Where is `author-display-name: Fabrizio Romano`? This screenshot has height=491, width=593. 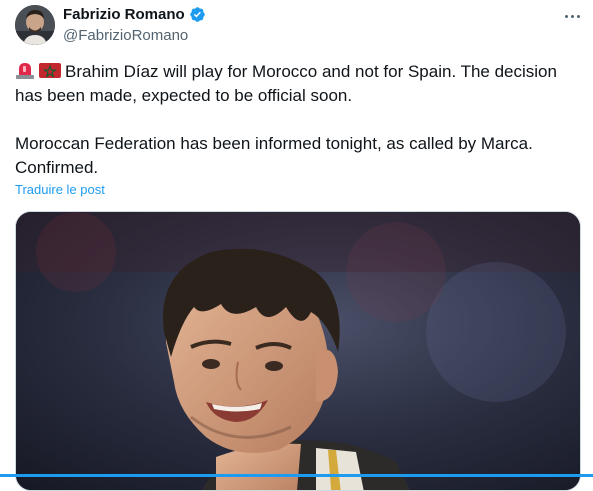 author-display-name: Fabrizio Romano is located at coordinates (124, 14).